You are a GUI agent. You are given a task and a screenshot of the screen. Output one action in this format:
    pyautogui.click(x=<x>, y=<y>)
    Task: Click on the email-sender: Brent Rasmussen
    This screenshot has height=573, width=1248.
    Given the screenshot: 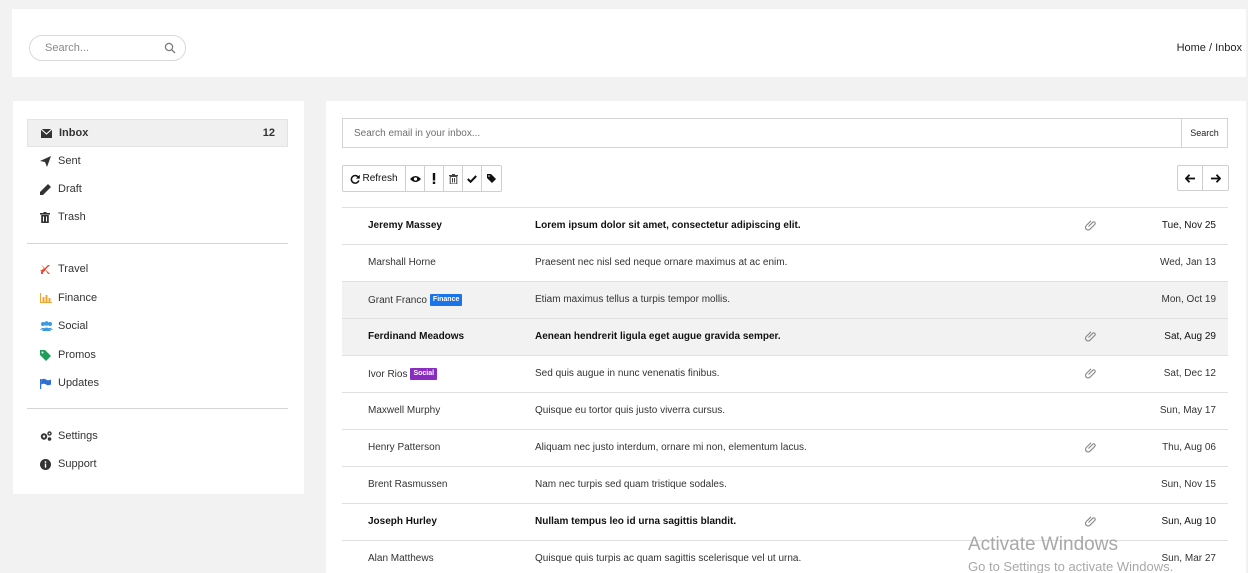 What is the action you would take?
    pyautogui.click(x=408, y=484)
    